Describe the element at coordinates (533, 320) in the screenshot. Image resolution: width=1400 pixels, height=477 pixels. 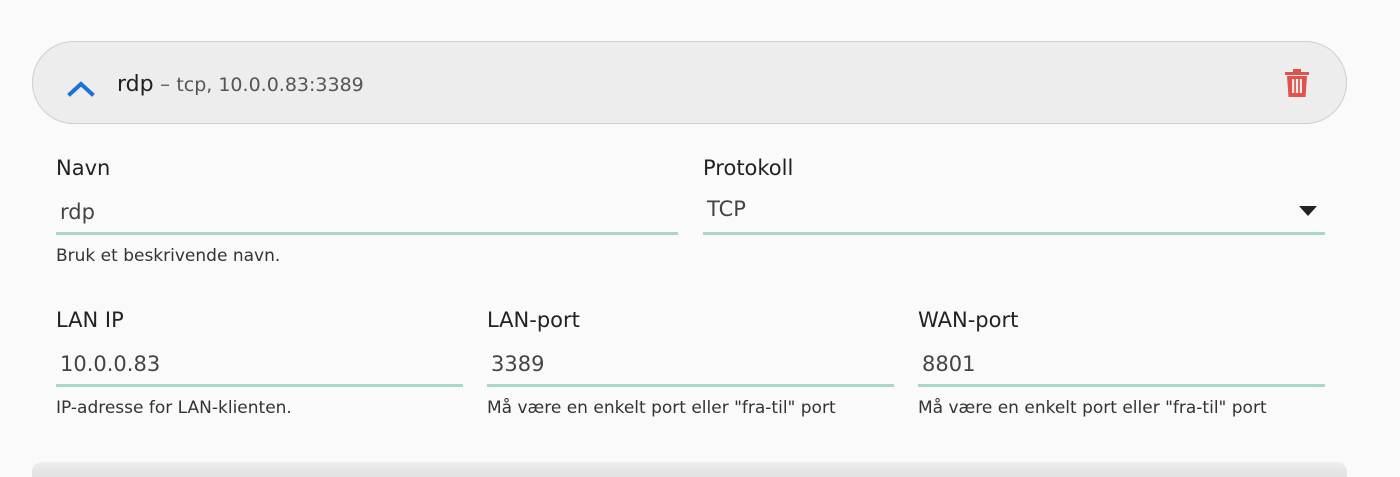
I see `lan-port-label: LAN-port` at that location.